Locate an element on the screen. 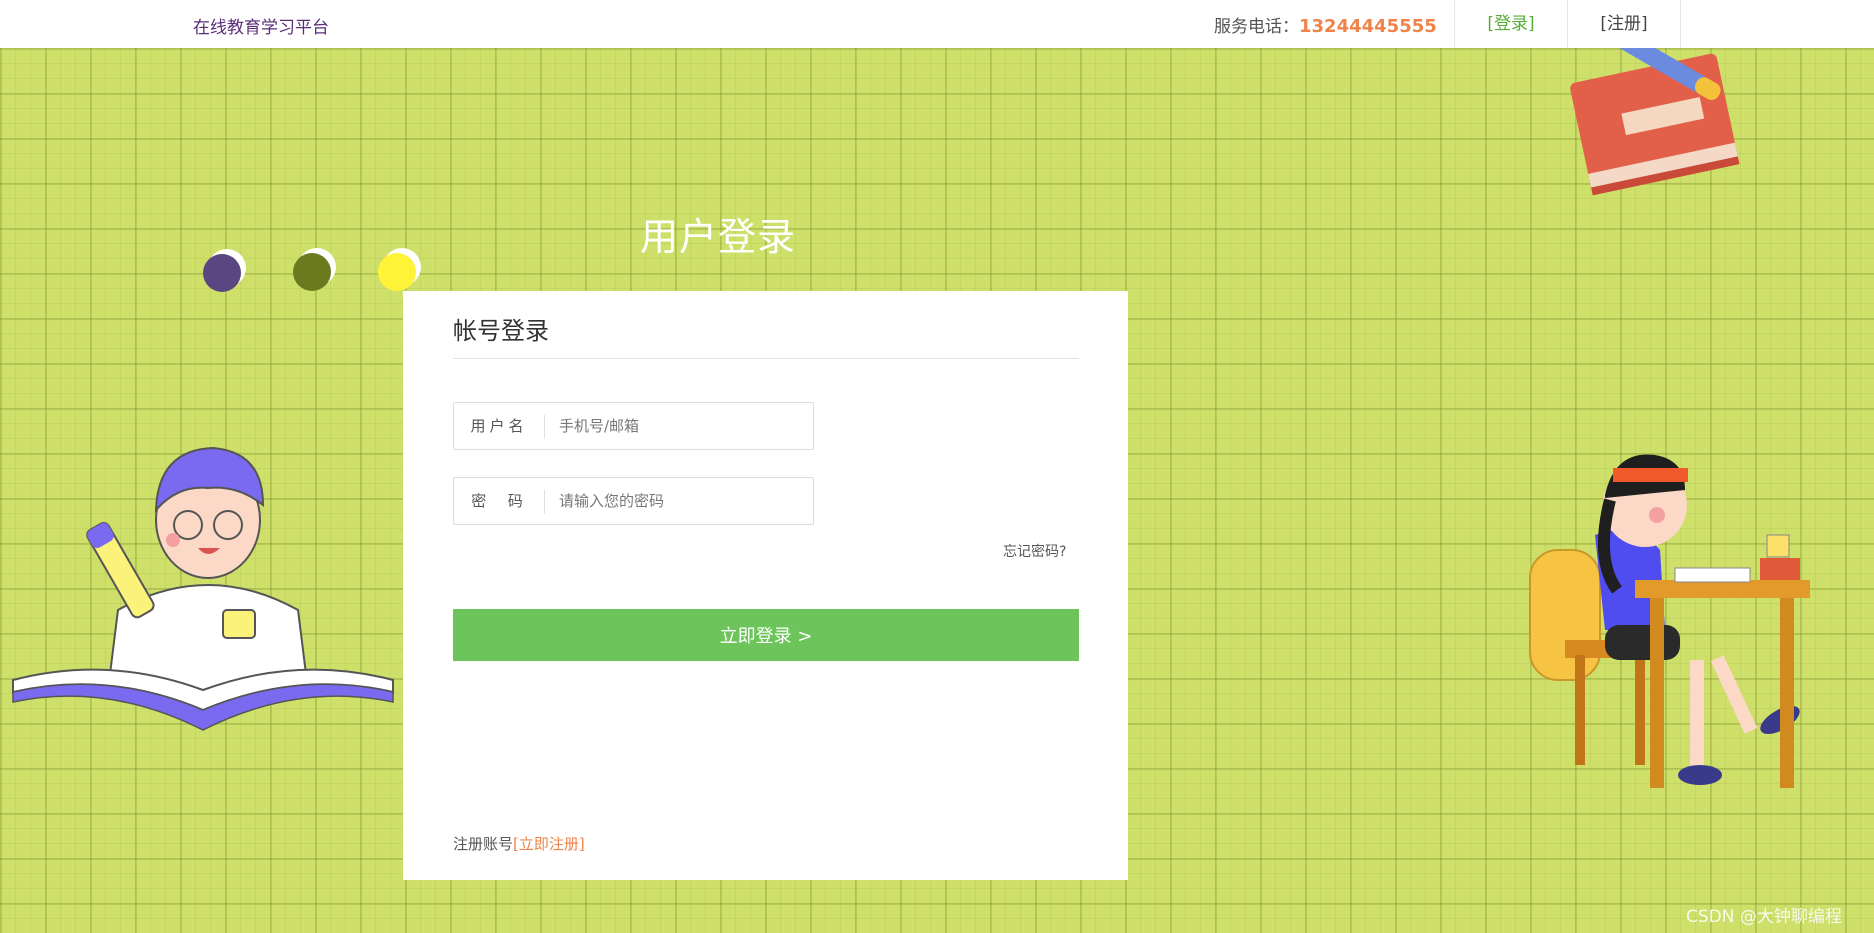  register-now-link: [立即注册] is located at coordinates (549, 844).